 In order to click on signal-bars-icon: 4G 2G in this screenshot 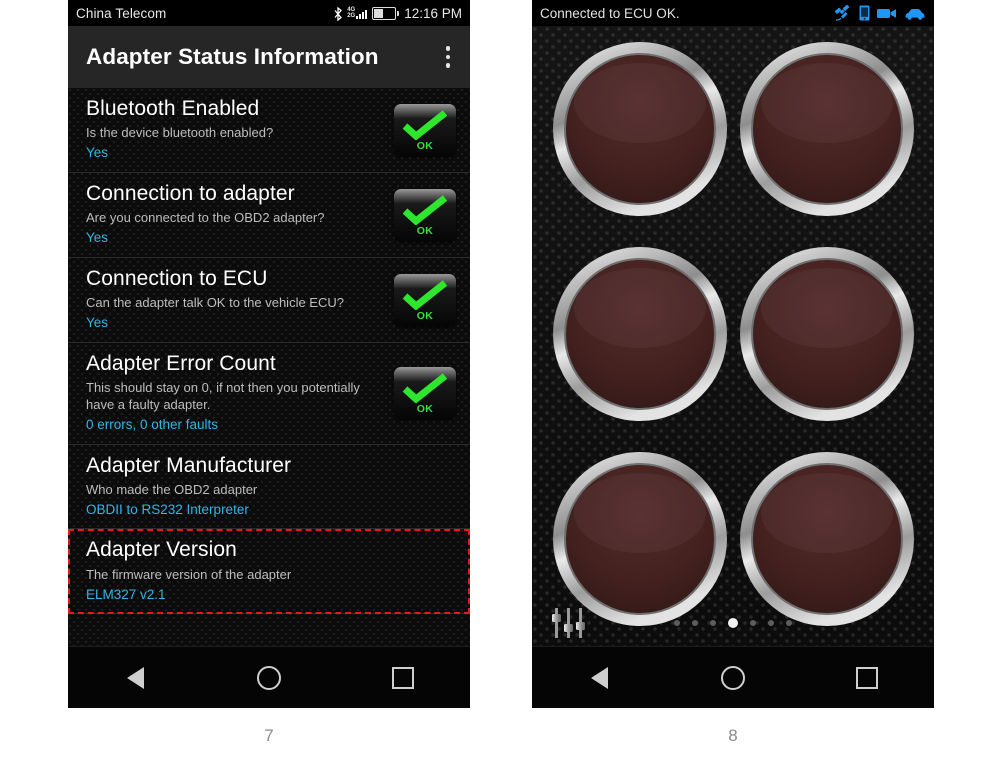, I will do `click(357, 13)`.